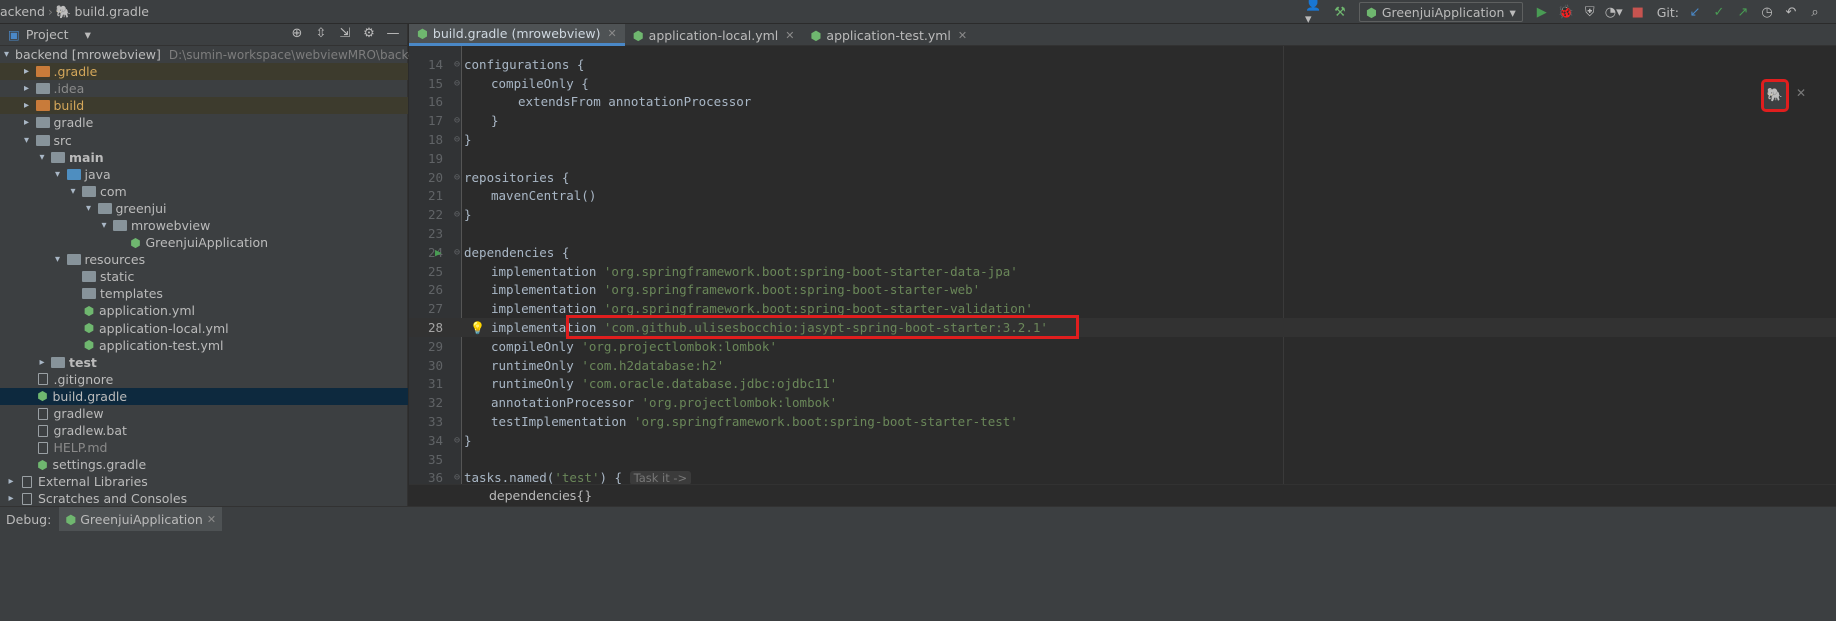  Describe the element at coordinates (1775, 95) in the screenshot. I see `load-gradle-changes-button: 🐘` at that location.